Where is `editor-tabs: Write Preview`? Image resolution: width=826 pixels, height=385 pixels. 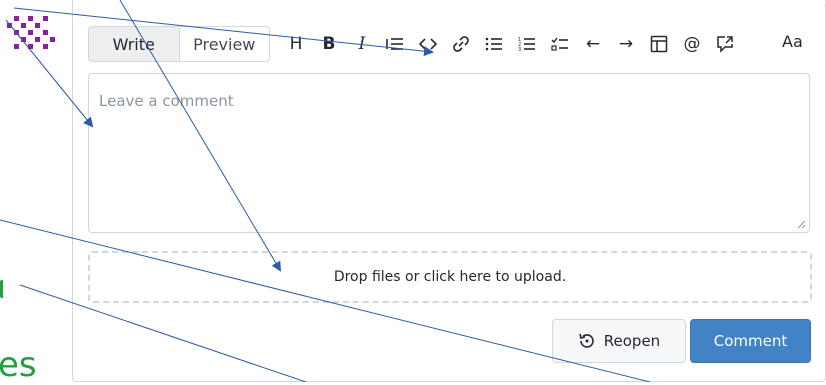 editor-tabs: Write Preview is located at coordinates (179, 44).